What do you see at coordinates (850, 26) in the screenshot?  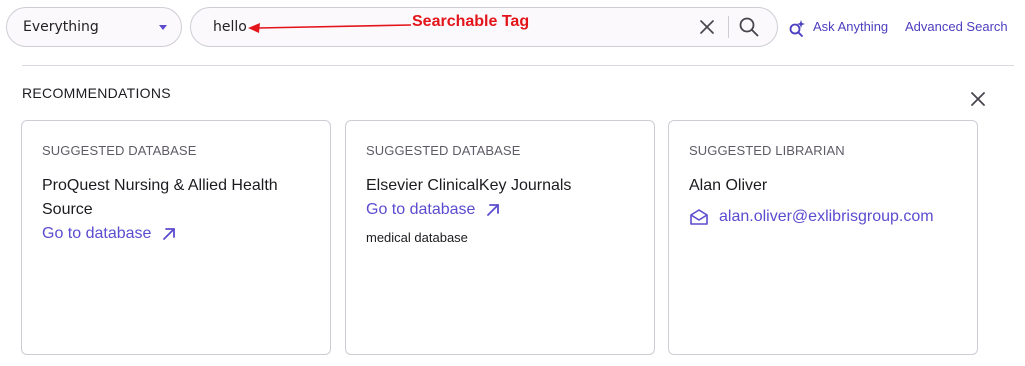 I see `ask-anything-link: Ask Anything` at bounding box center [850, 26].